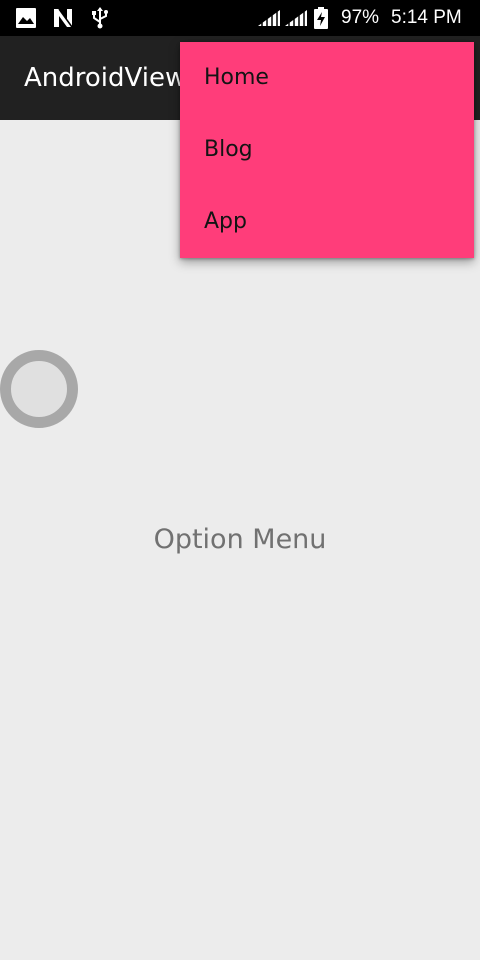 The image size is (480, 960). Describe the element at coordinates (360, 17) in the screenshot. I see `battery-percent: 97%` at that location.